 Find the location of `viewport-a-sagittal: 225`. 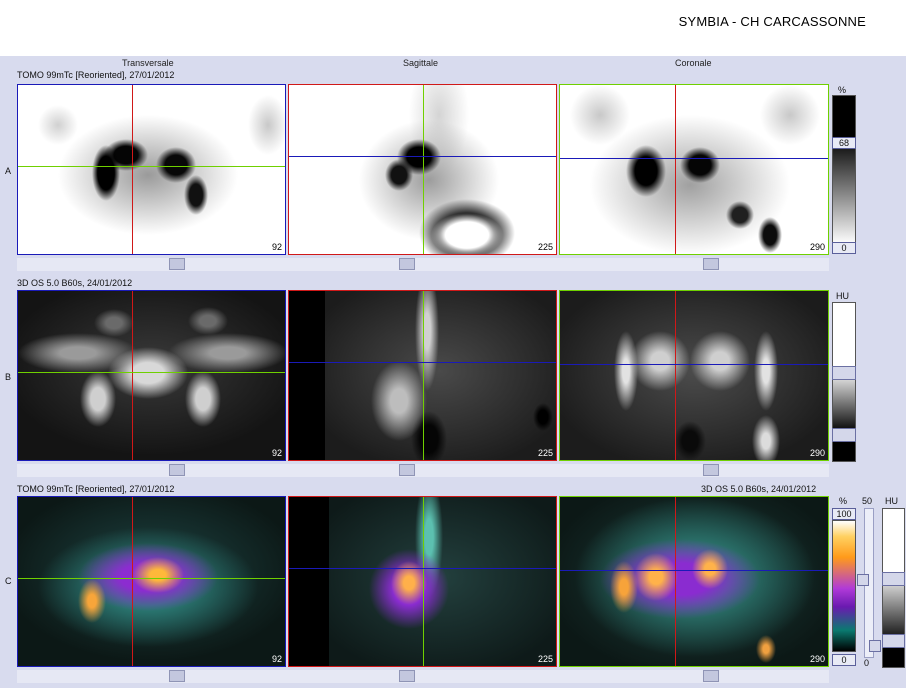

viewport-a-sagittal: 225 is located at coordinates (422, 169).